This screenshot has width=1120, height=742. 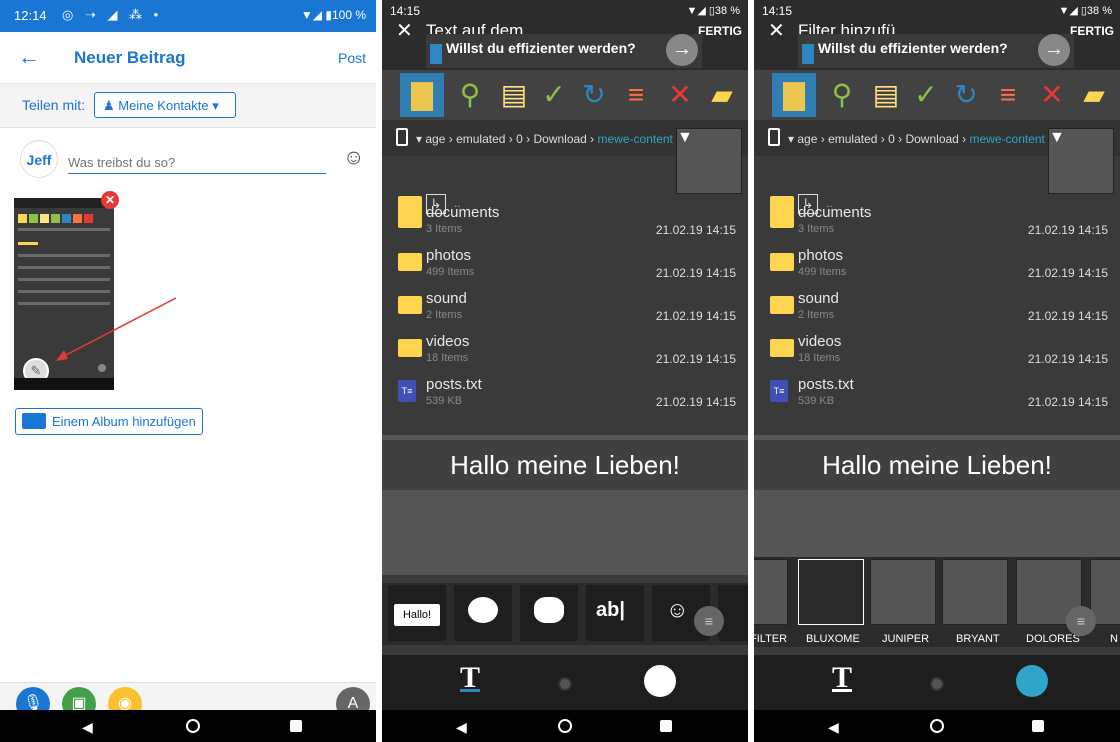 I want to click on file-size: 2 Items, so click(x=444, y=315).